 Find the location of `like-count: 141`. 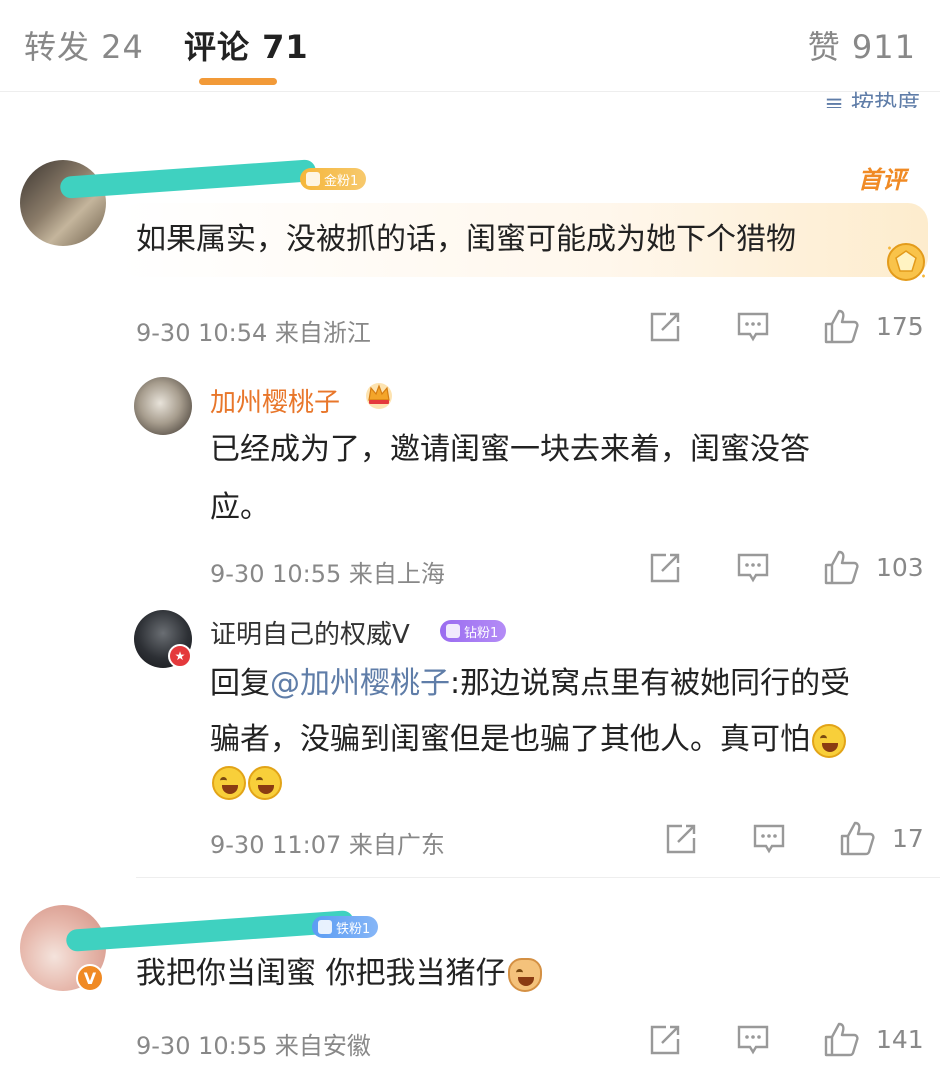

like-count: 141 is located at coordinates (900, 1039).